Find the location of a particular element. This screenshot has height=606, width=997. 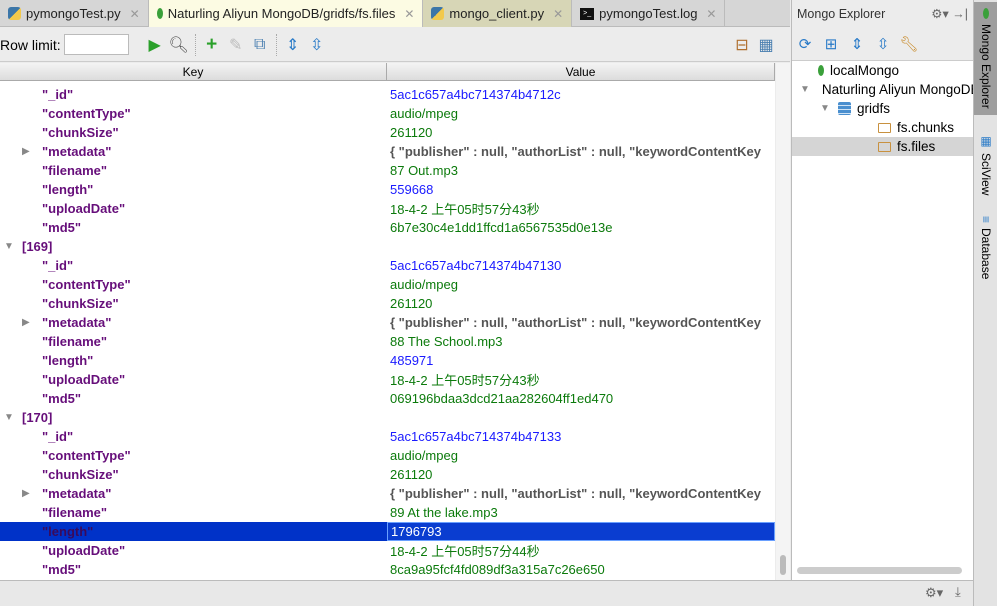

tree-node-fs-chunks: fs.chunks is located at coordinates (883, 127).